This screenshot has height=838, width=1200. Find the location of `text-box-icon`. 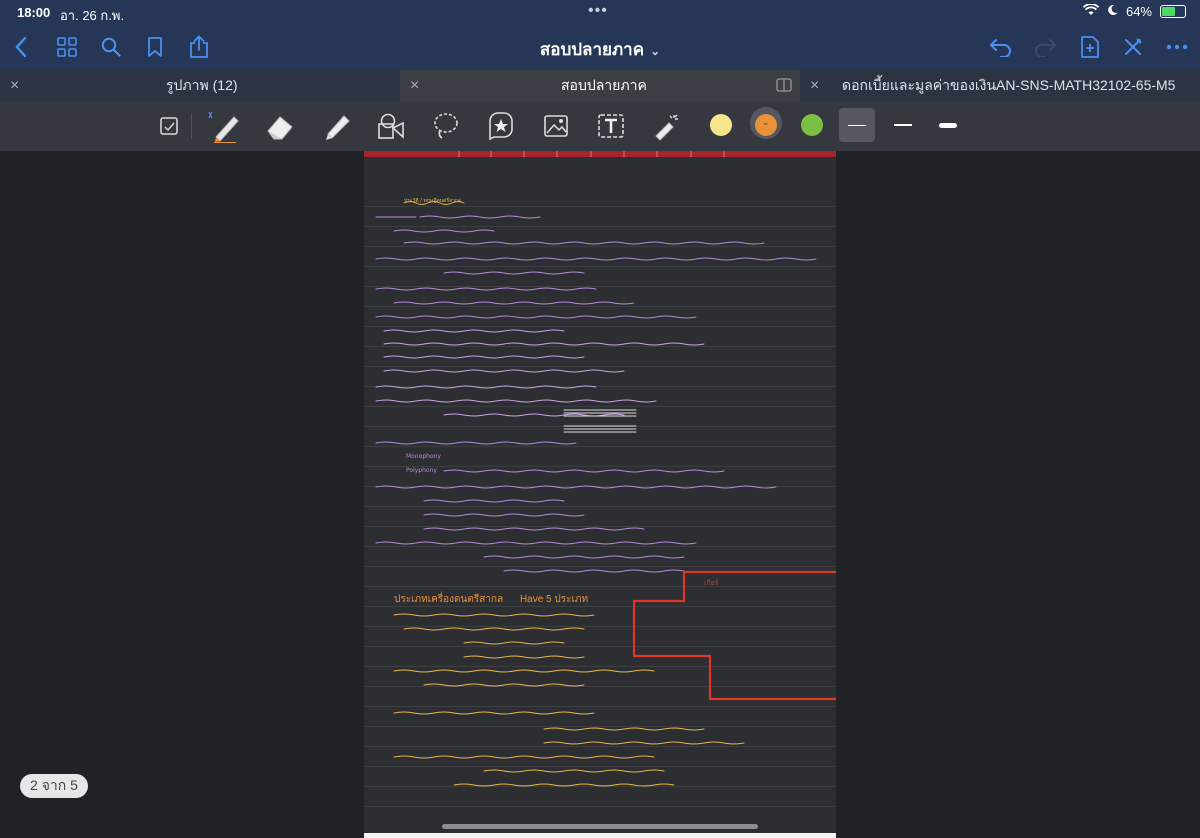

text-box-icon is located at coordinates (611, 126).